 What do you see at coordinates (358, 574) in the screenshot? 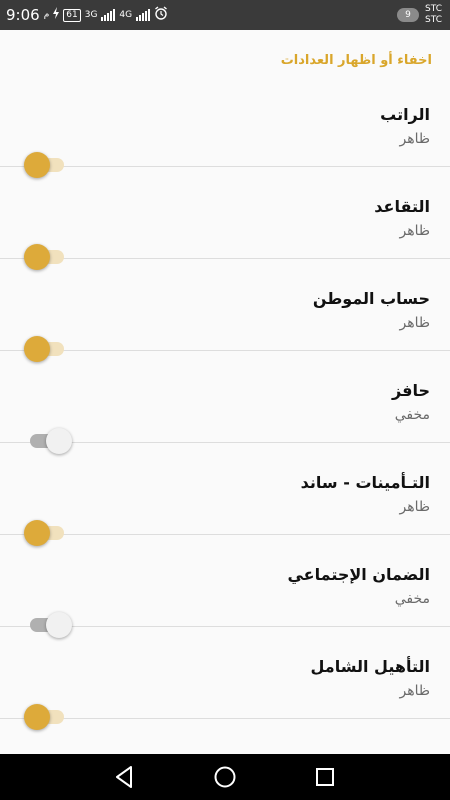
I see `row-title: الضمان الإجتماعي` at bounding box center [358, 574].